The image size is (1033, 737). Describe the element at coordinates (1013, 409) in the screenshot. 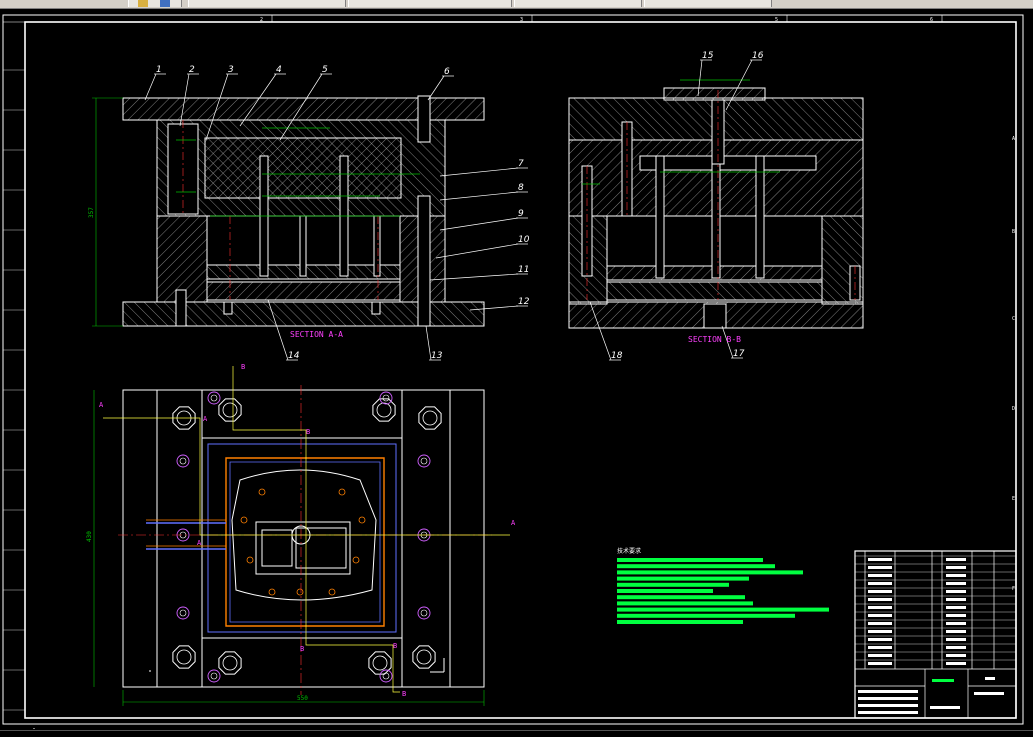

I see `zone-right-D: D` at that location.